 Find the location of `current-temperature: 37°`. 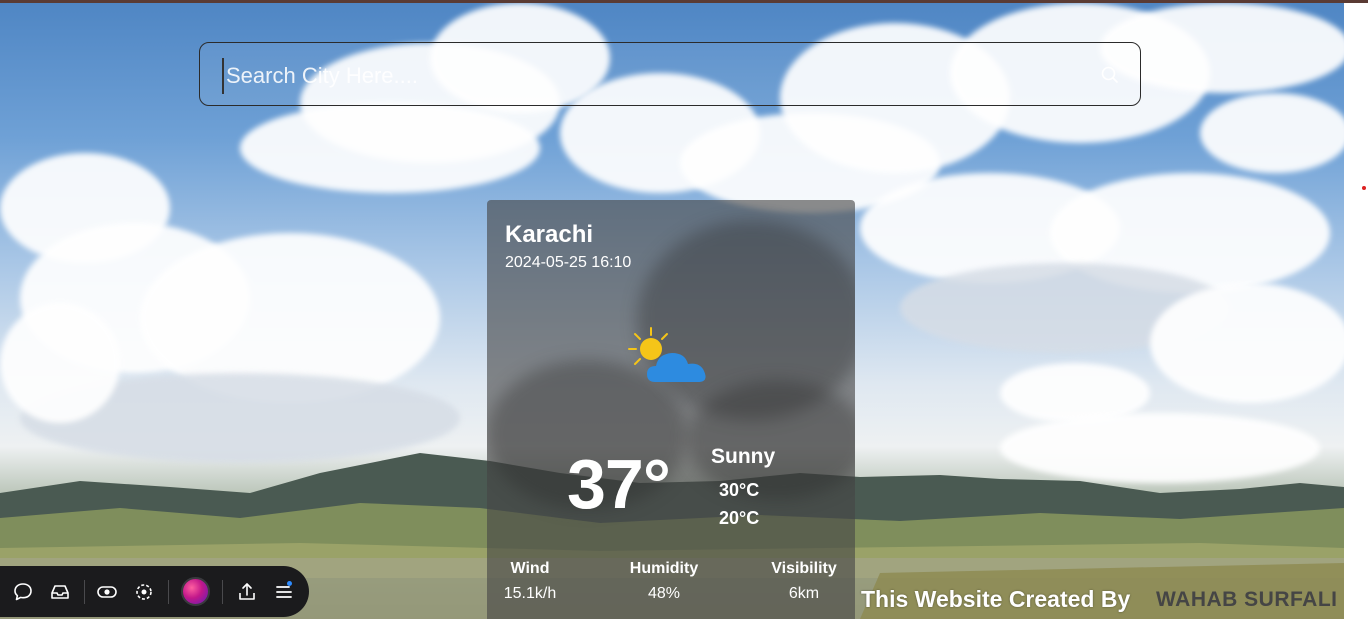

current-temperature: 37° is located at coordinates (619, 484).